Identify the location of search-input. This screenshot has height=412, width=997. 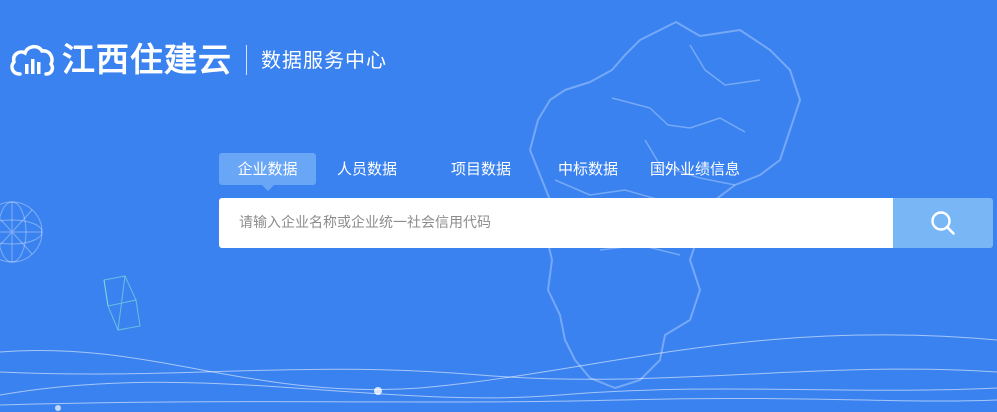
(556, 223).